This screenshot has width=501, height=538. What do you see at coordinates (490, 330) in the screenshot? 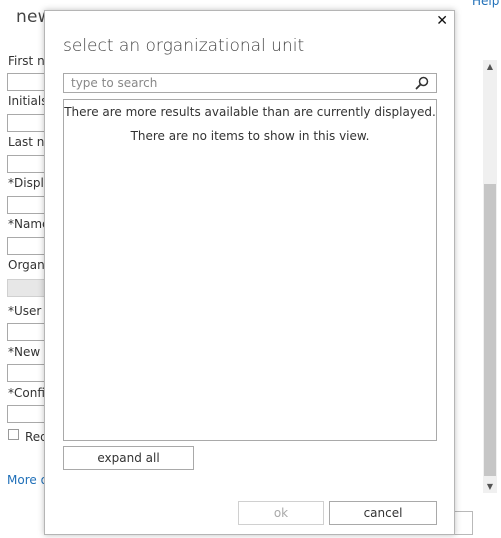
I see `scrollbar-thumb` at bounding box center [490, 330].